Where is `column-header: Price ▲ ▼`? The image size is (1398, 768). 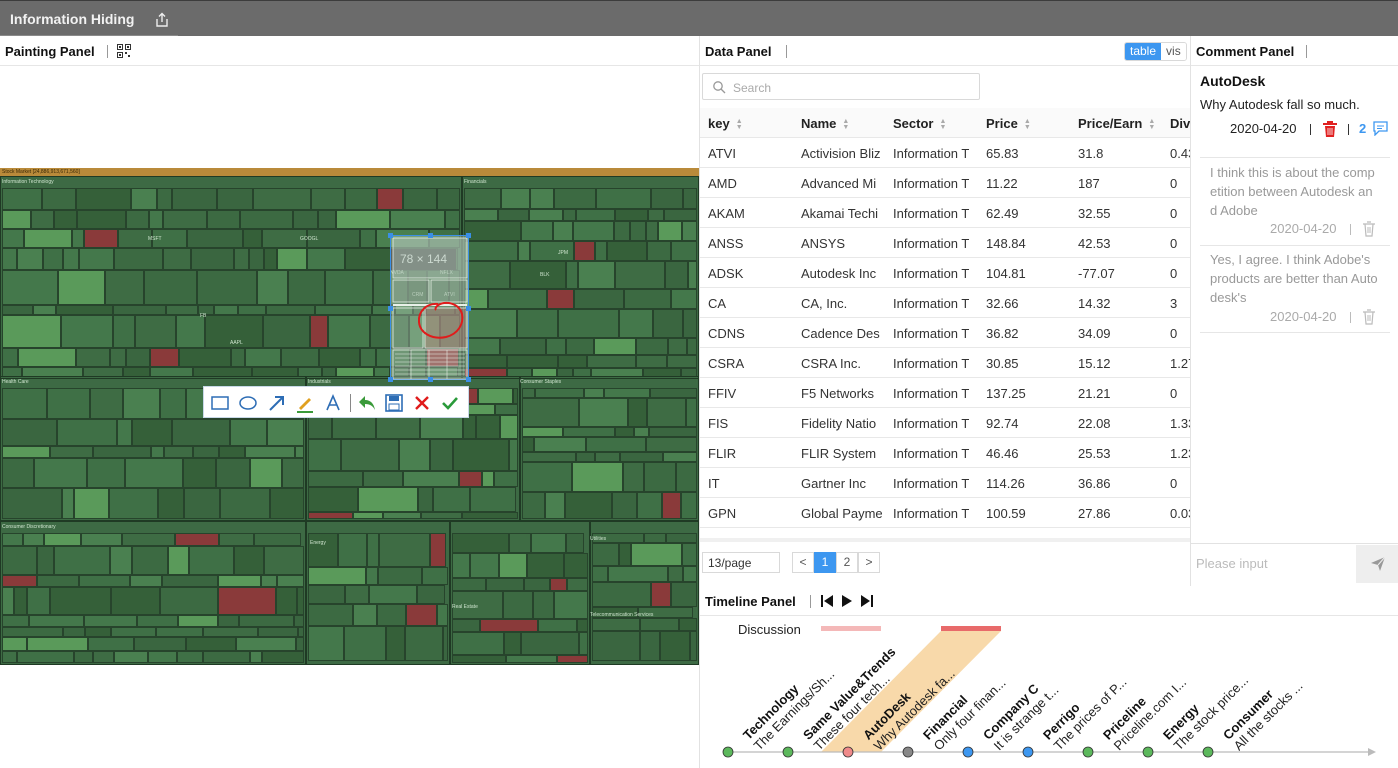 column-header: Price ▲ ▼ is located at coordinates (1030, 123).